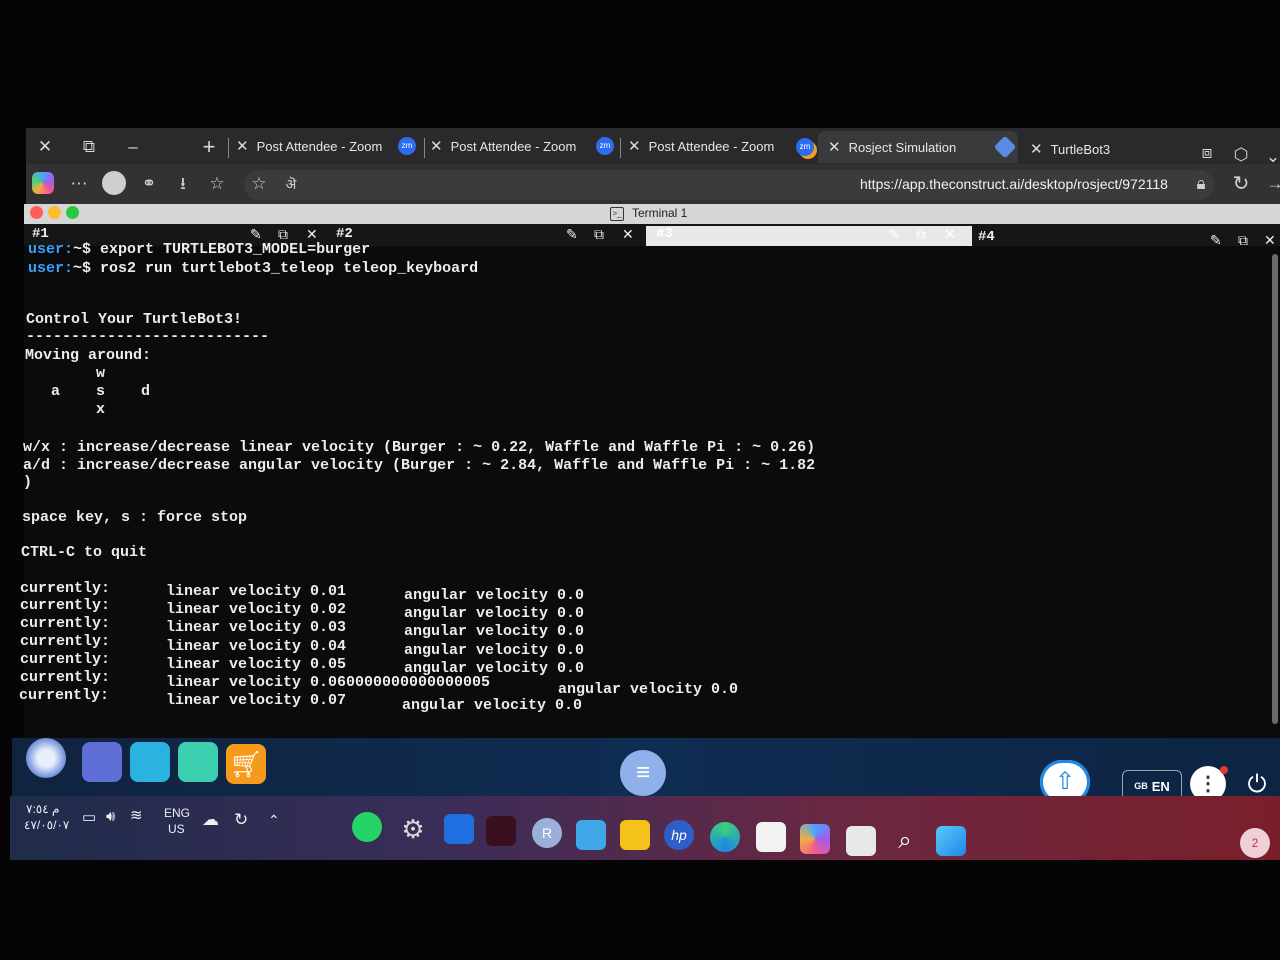  I want to click on forward-icon: →, so click(1271, 184).